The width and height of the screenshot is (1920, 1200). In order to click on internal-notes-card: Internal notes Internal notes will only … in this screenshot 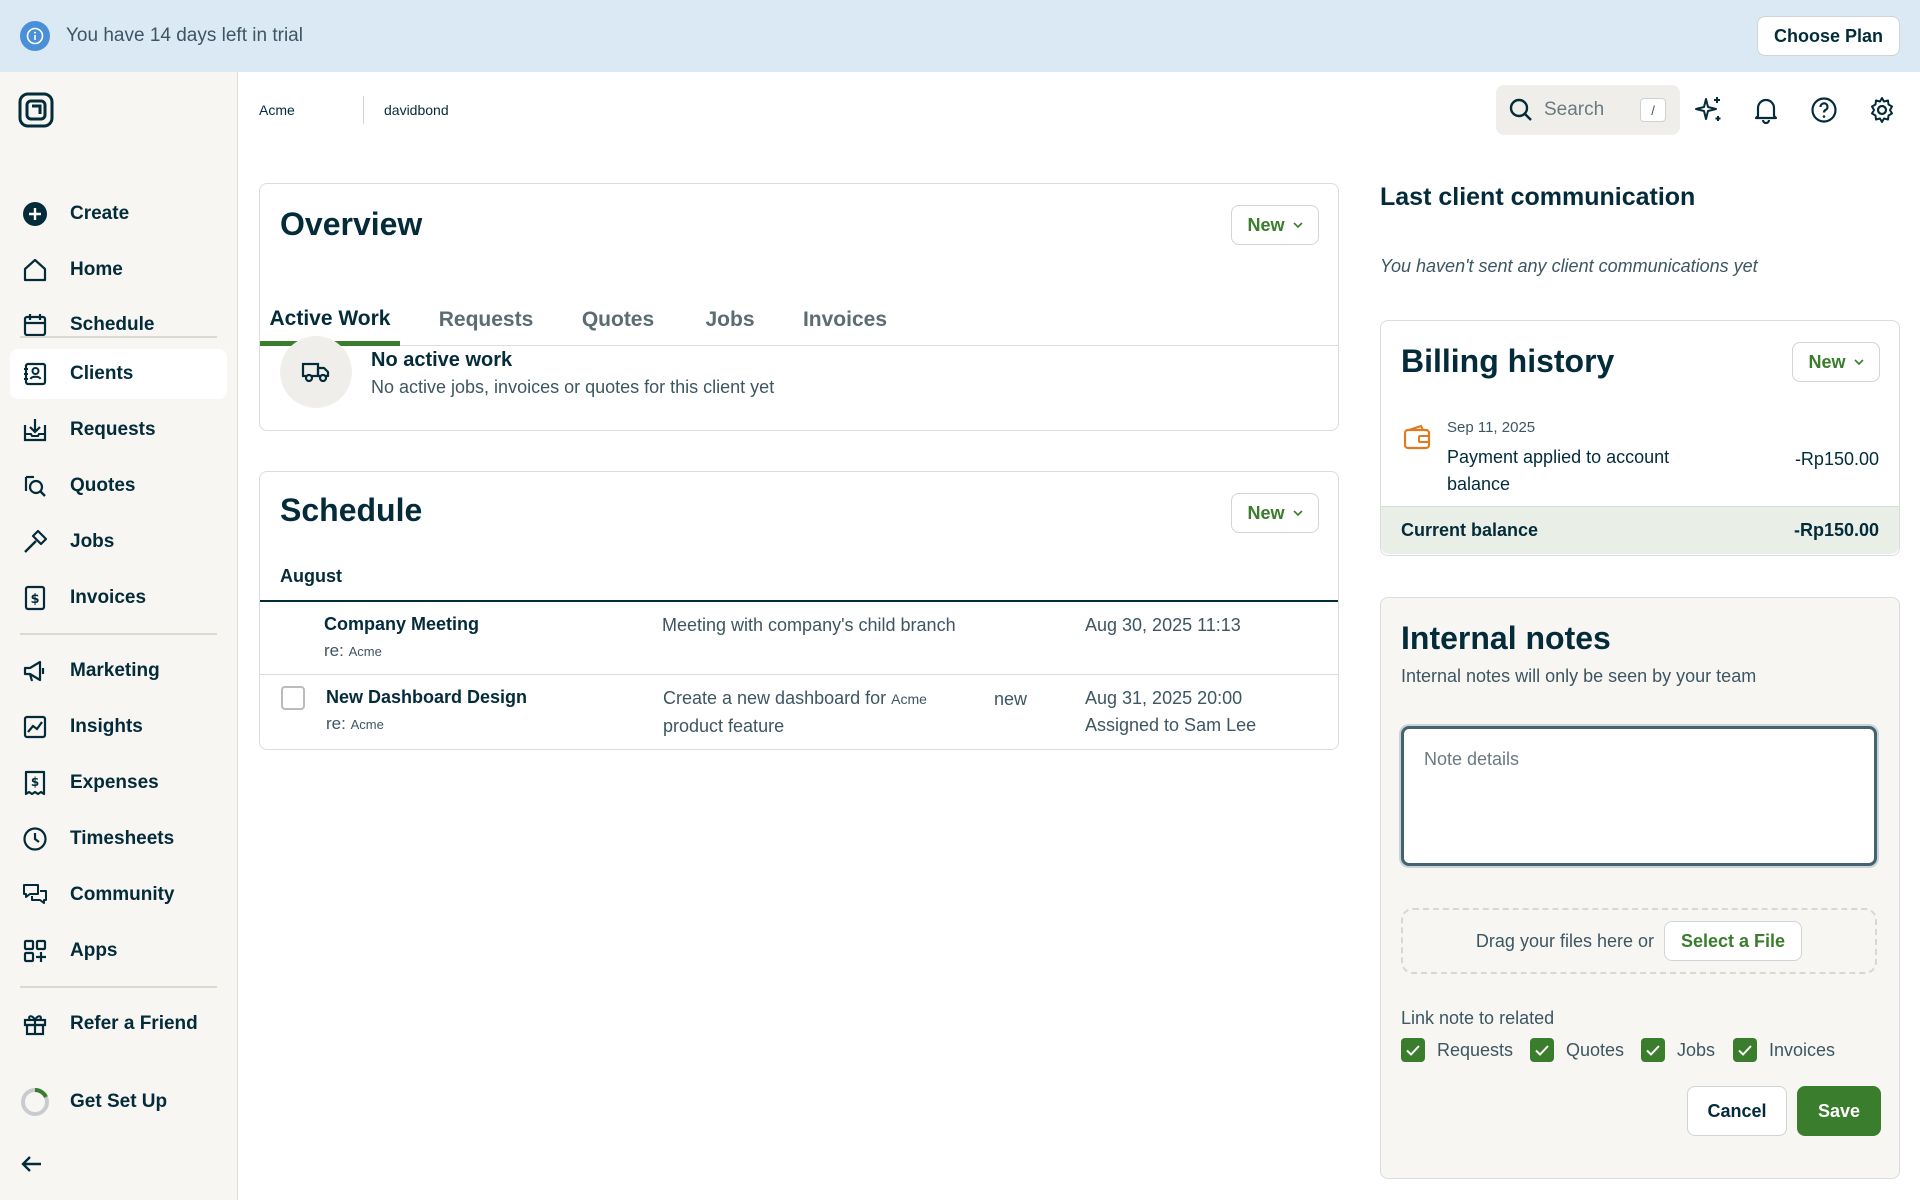, I will do `click(1640, 888)`.